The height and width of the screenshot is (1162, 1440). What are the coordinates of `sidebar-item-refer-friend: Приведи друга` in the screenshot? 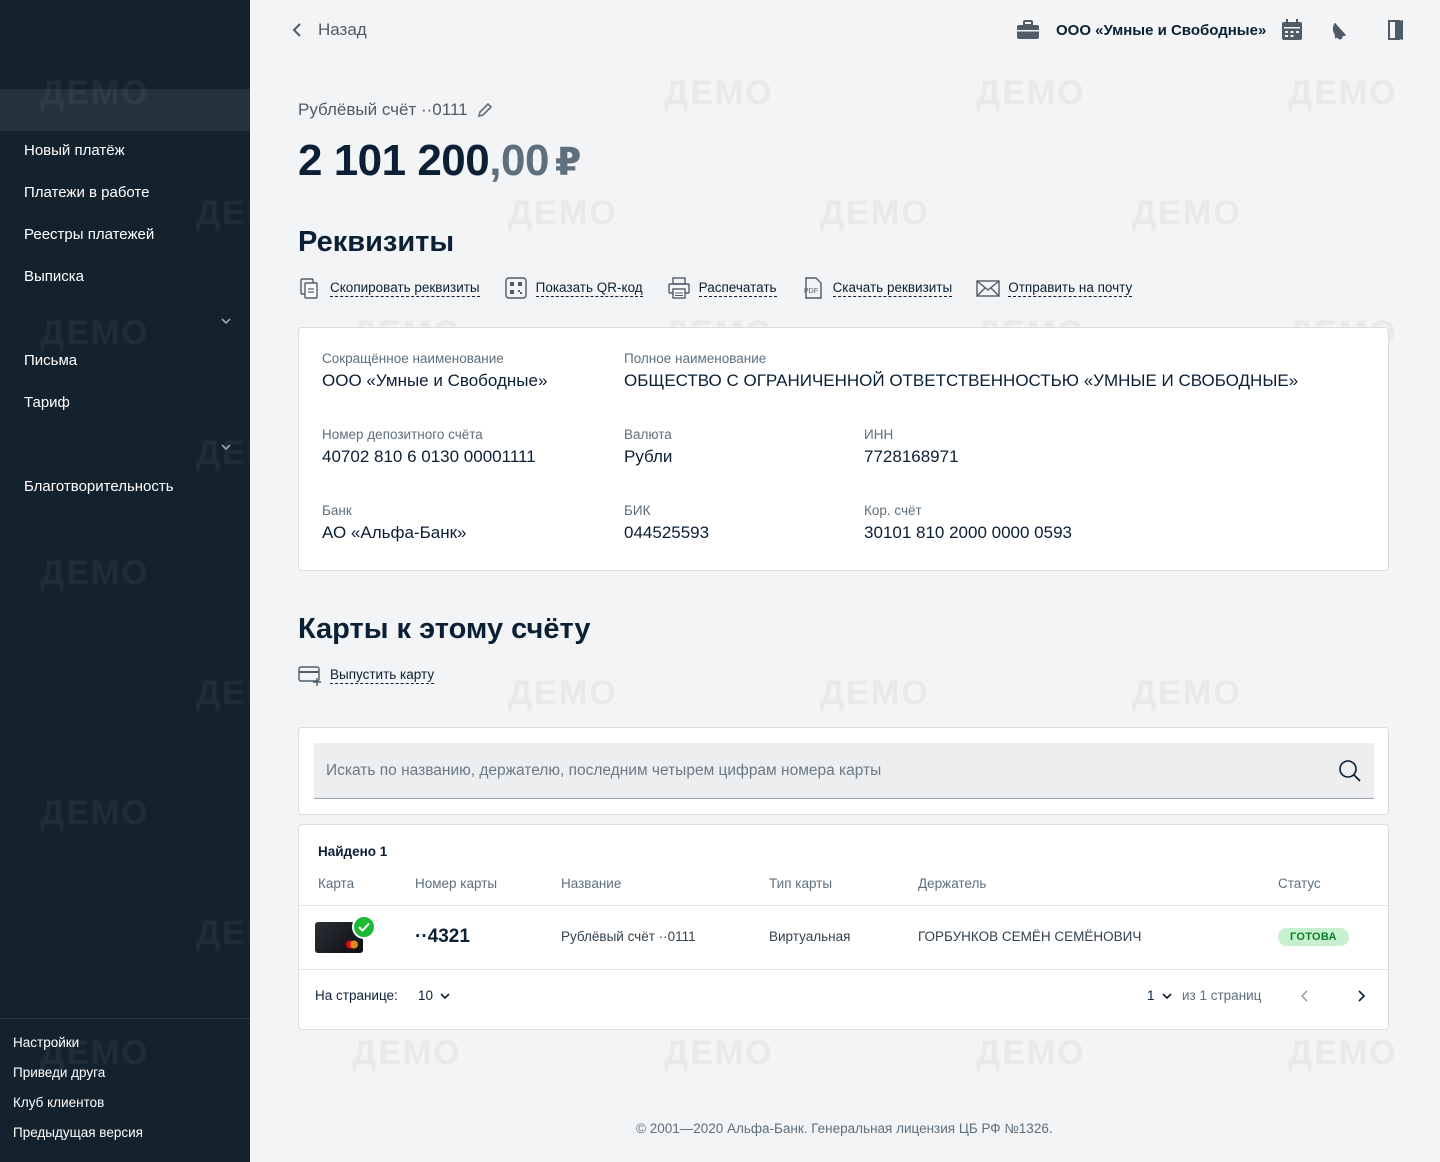 It's located at (59, 1072).